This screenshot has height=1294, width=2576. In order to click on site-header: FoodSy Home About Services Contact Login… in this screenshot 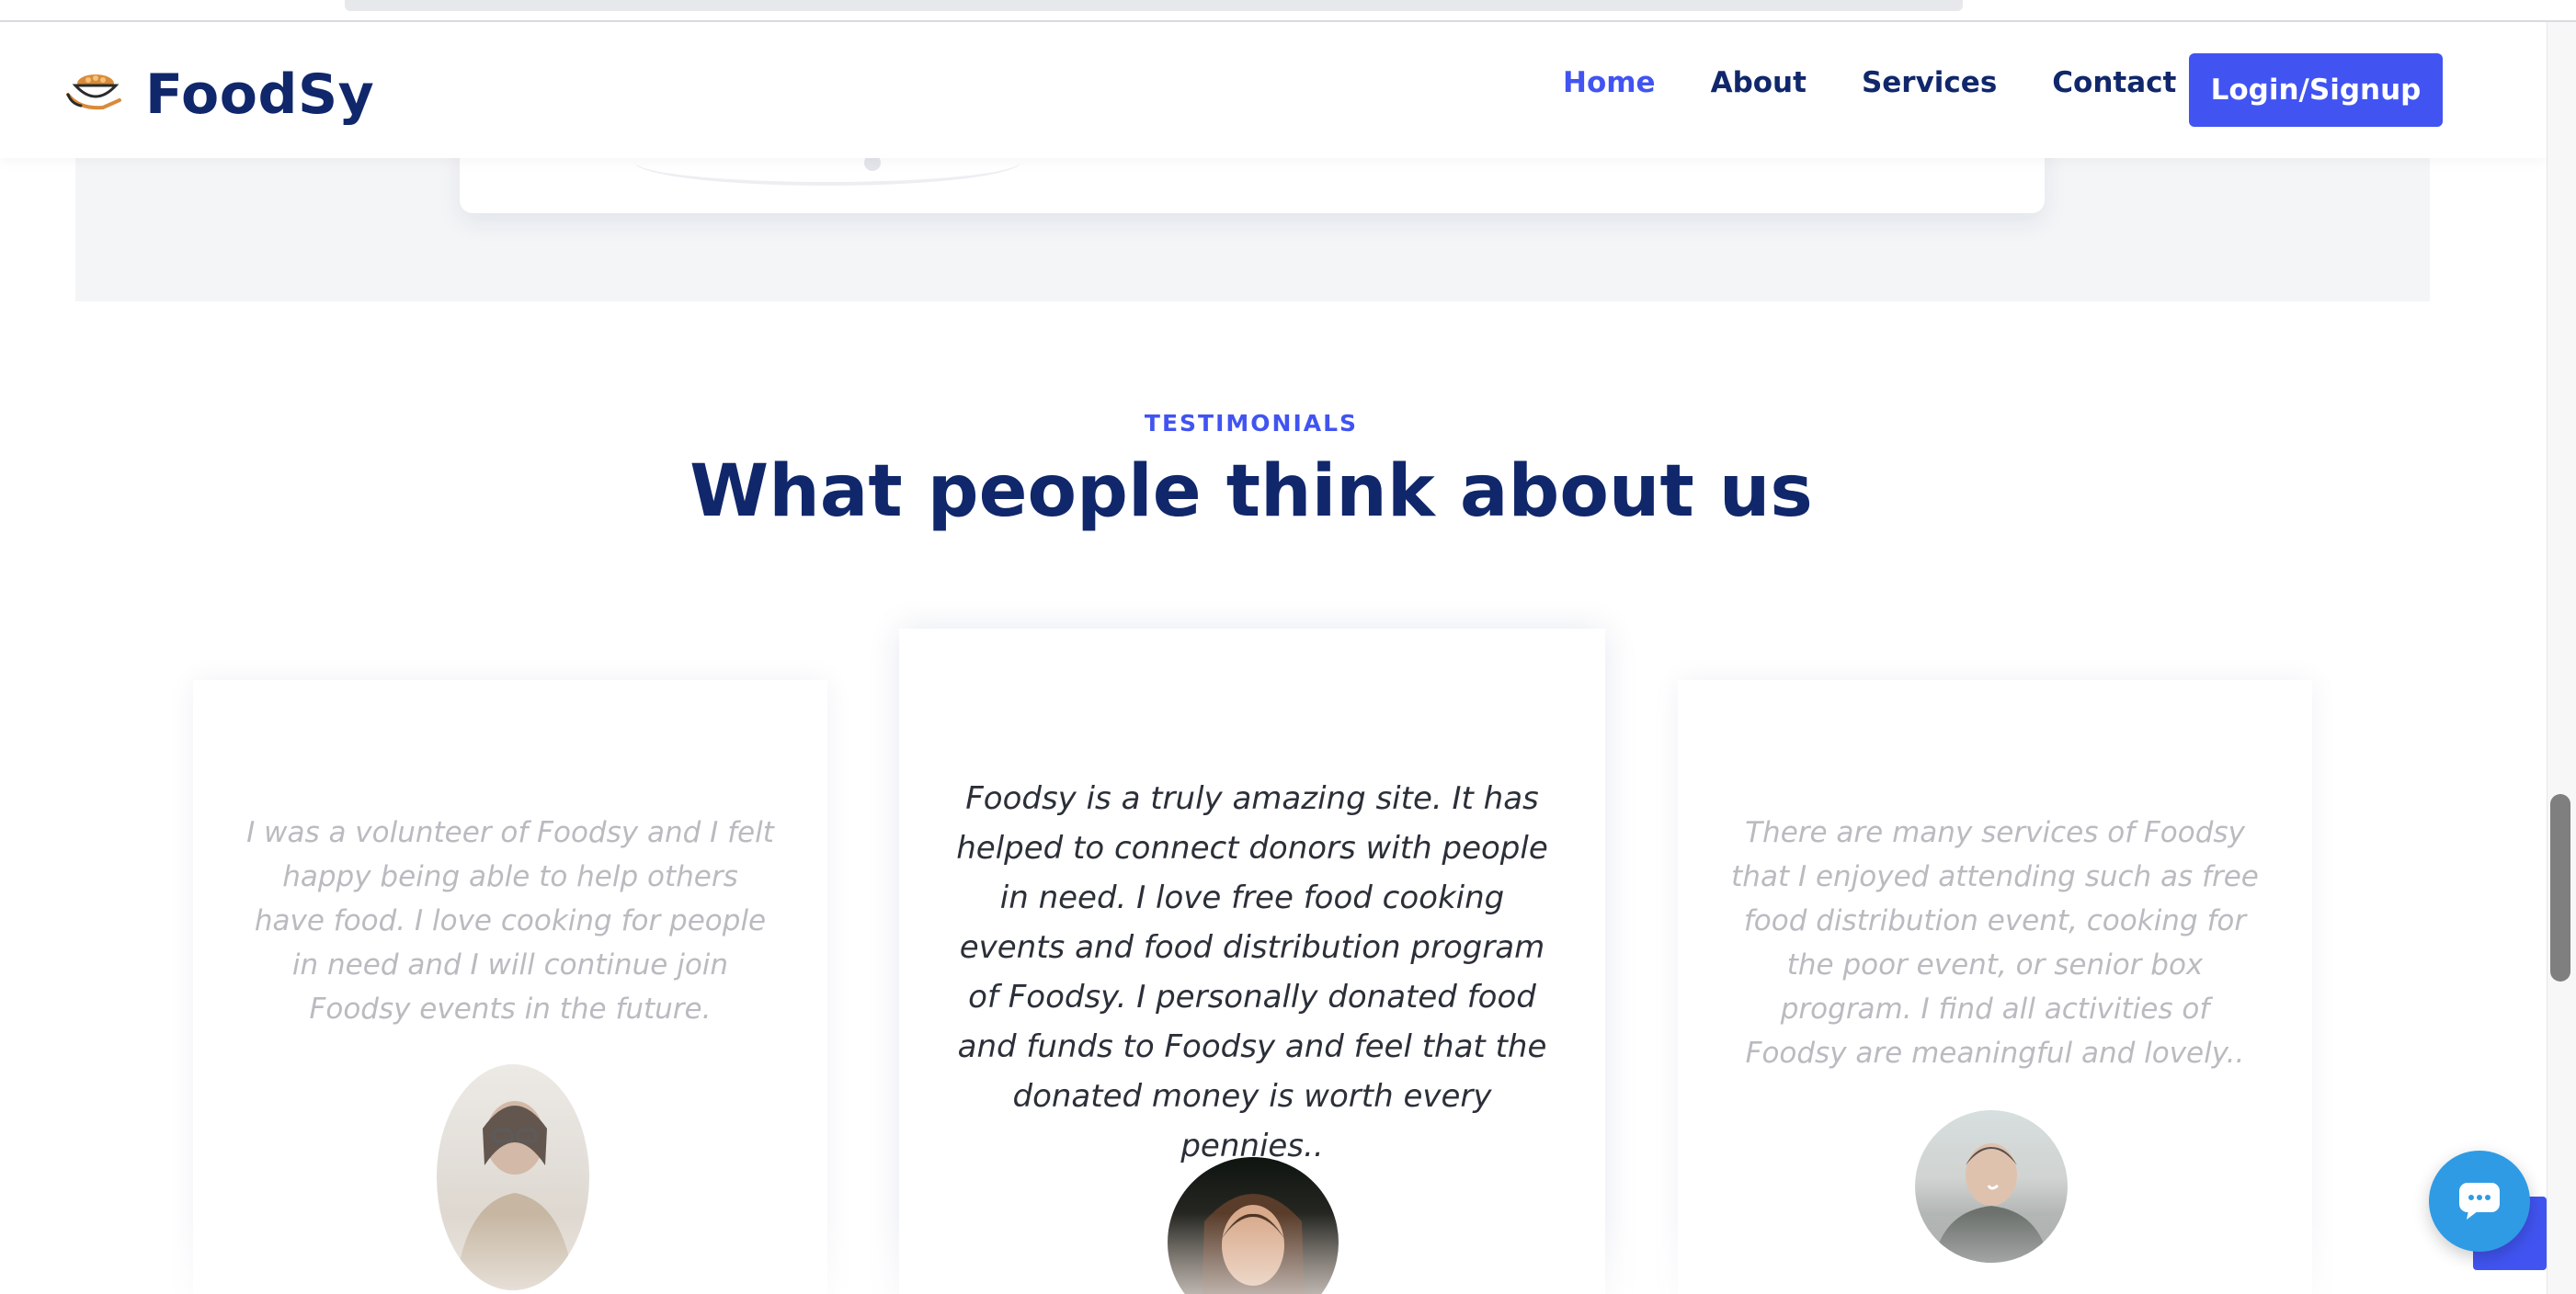, I will do `click(1273, 90)`.